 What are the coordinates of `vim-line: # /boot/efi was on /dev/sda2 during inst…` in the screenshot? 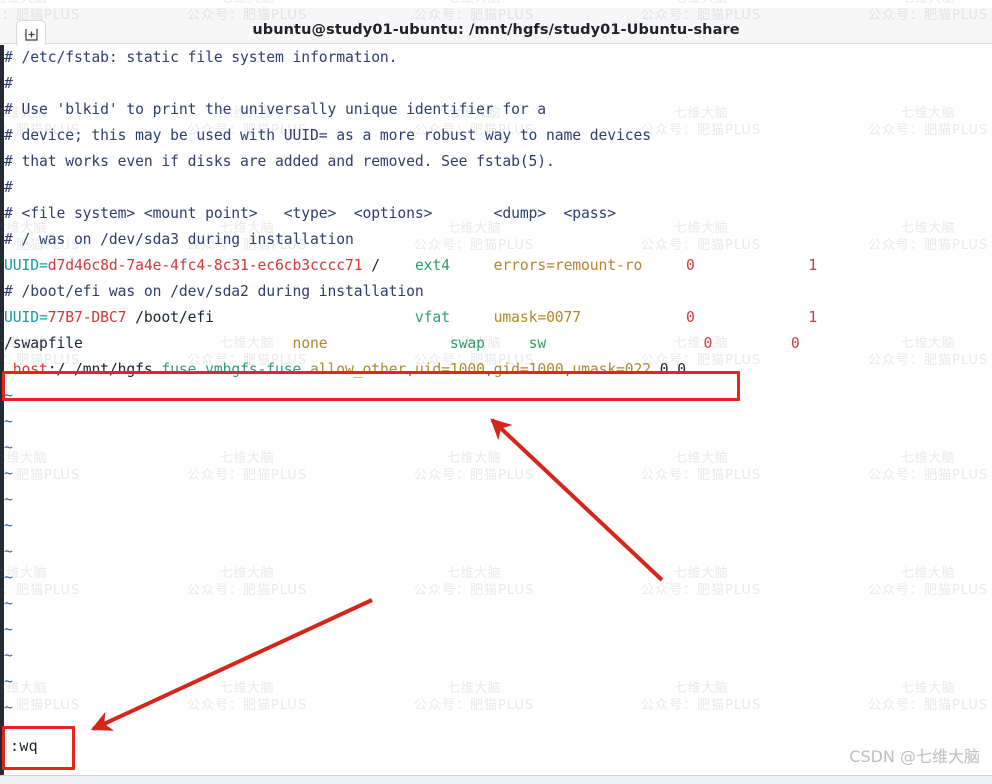 It's located at (498, 292).